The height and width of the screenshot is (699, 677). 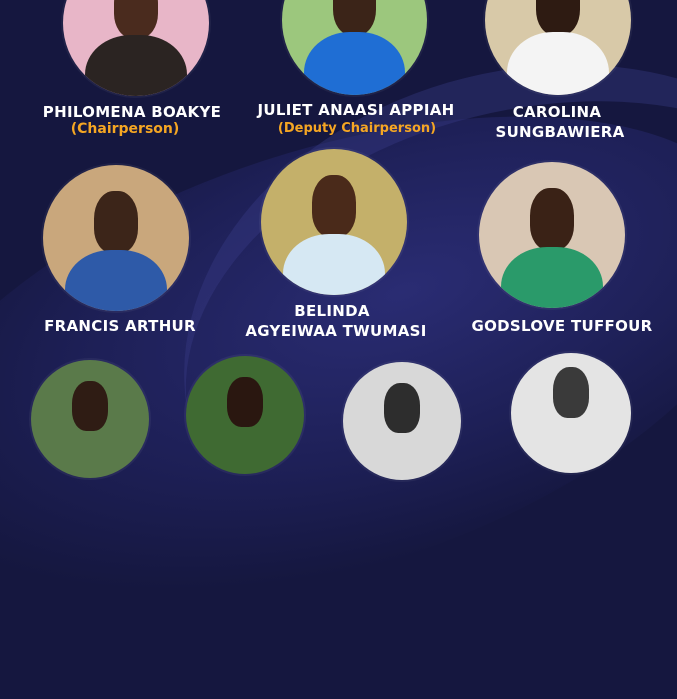 I want to click on member-name: FRANCIS ARTHUR, so click(x=120, y=326).